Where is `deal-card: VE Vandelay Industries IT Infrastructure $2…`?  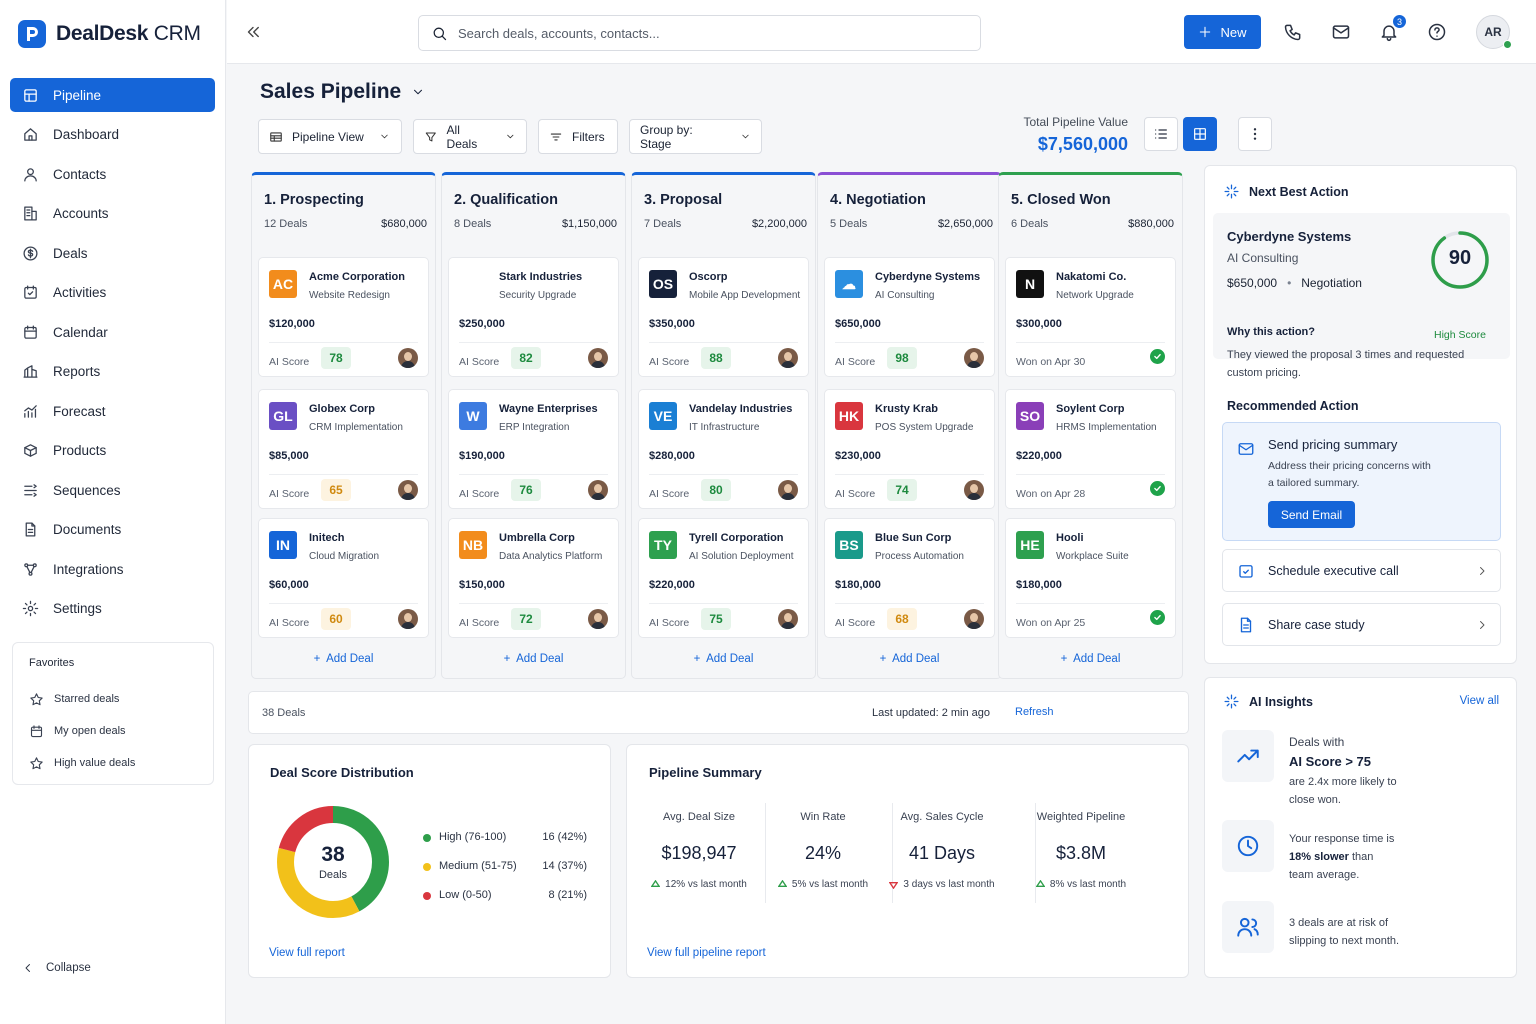 deal-card: VE Vandelay Industries IT Infrastructure $2… is located at coordinates (723, 449).